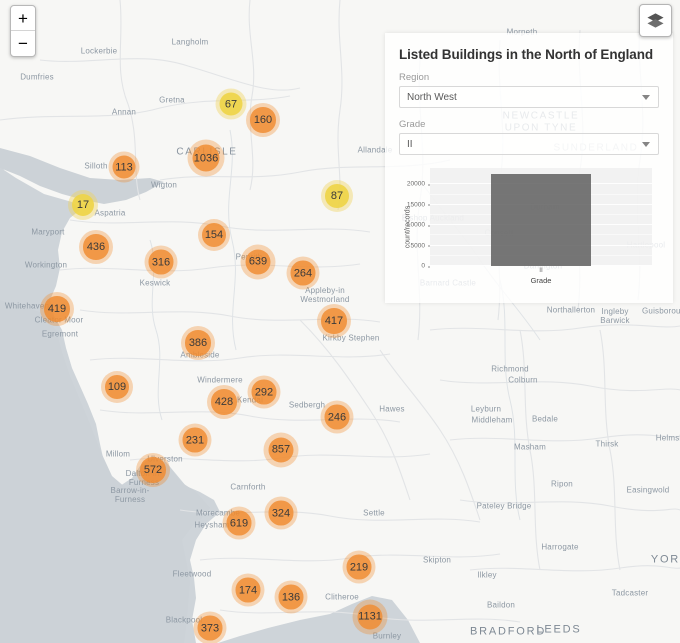 This screenshot has height=643, width=680. I want to click on grade-select: II, so click(529, 144).